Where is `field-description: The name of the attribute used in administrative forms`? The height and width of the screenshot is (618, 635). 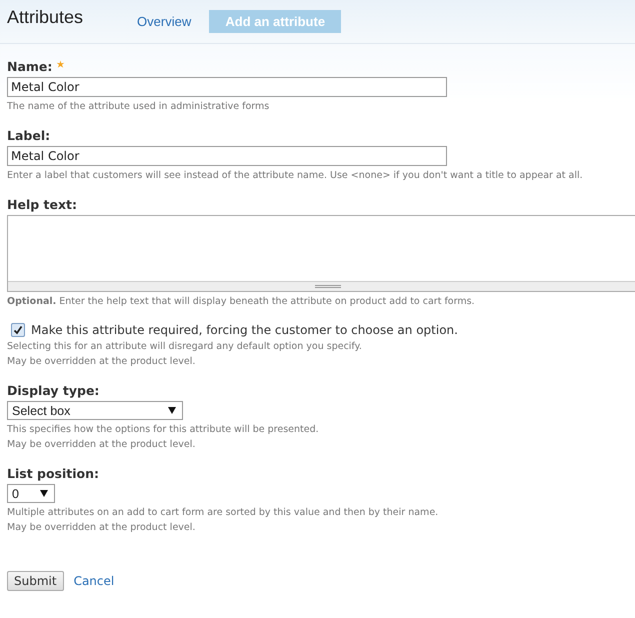
field-description: The name of the attribute used in administrative forms is located at coordinates (138, 107).